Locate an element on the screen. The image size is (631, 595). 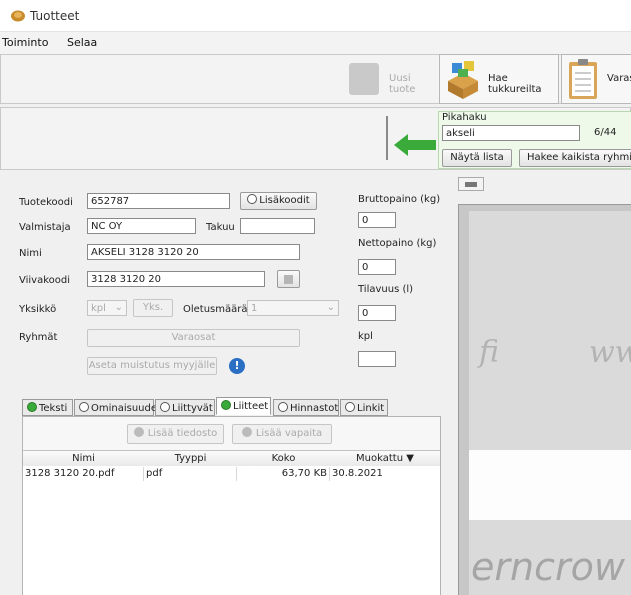
app-icon is located at coordinates (18, 16).